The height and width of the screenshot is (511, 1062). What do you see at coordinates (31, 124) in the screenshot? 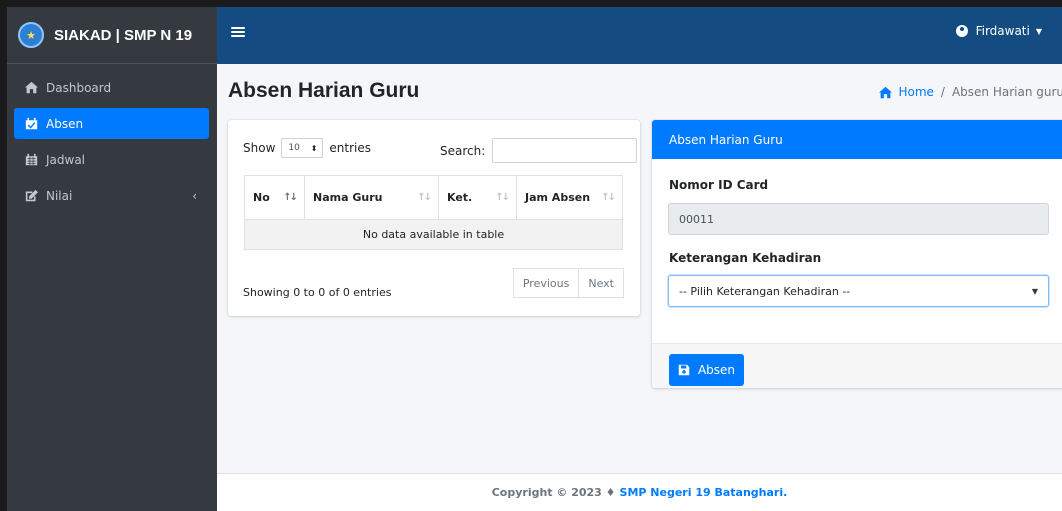
I see `calendar-check-icon` at bounding box center [31, 124].